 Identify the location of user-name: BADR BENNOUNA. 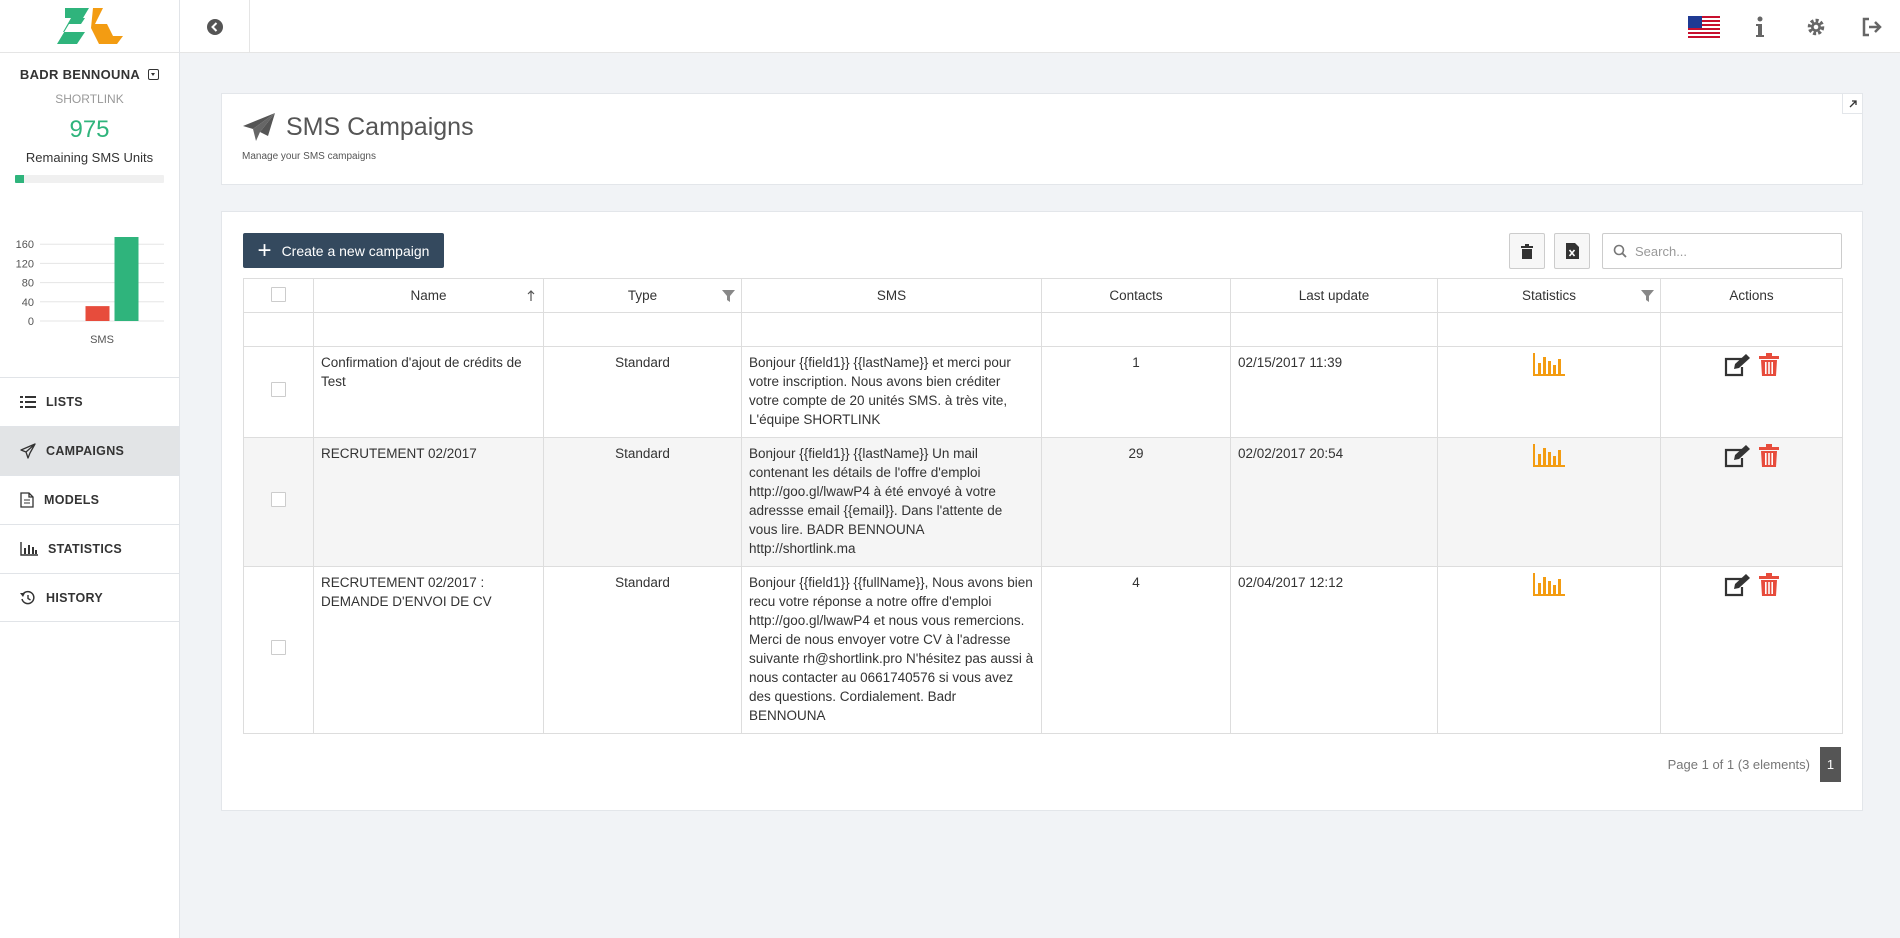
(80, 74).